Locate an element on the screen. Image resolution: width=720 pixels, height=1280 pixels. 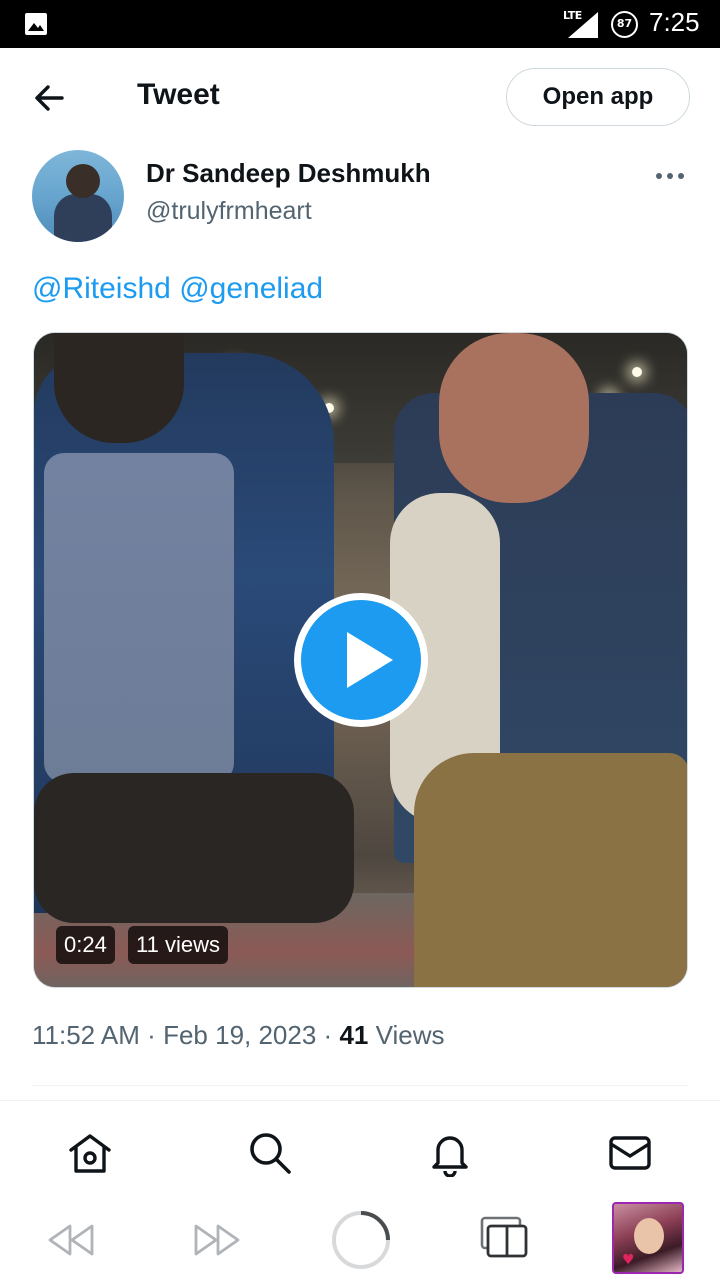
tweet-meta: 11:52 AM · Feb 19, 2023 · 41 Views is located at coordinates (238, 1035).